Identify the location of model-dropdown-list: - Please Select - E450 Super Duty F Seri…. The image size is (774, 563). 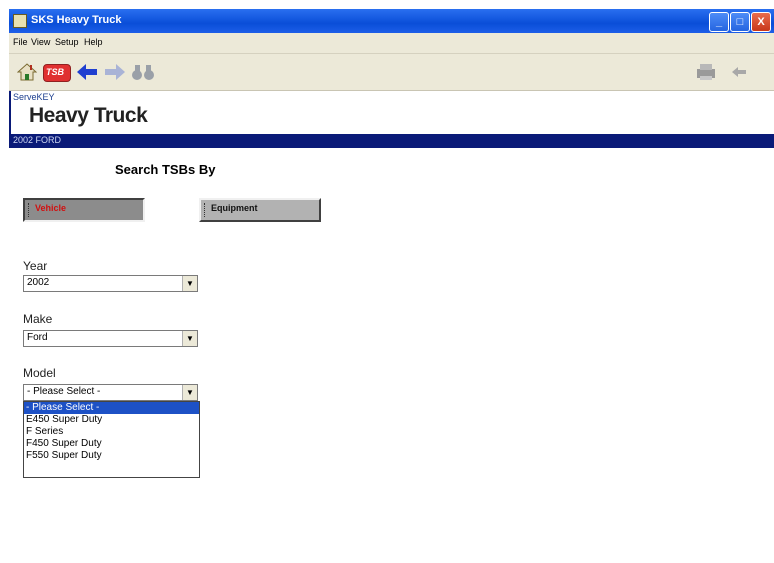
(111, 439).